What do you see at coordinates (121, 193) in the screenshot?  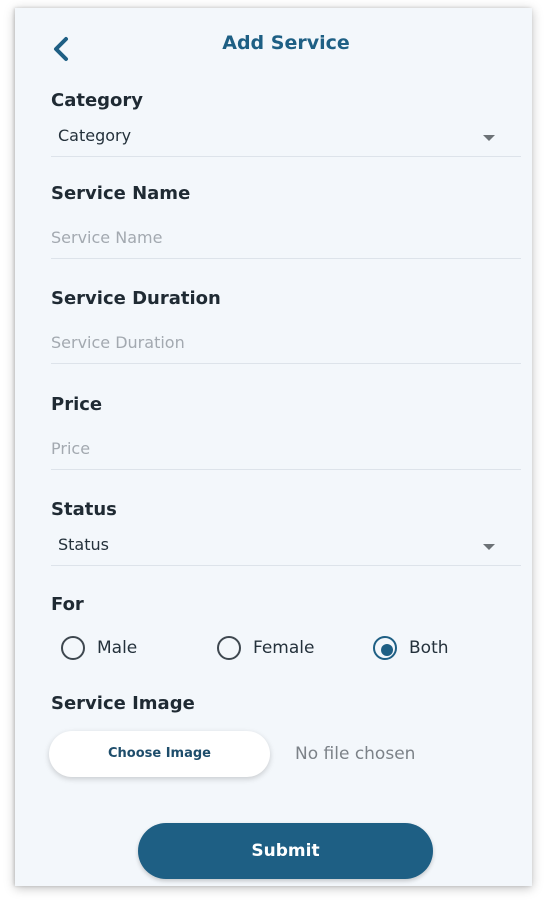 I see `service-name-label: Service Name` at bounding box center [121, 193].